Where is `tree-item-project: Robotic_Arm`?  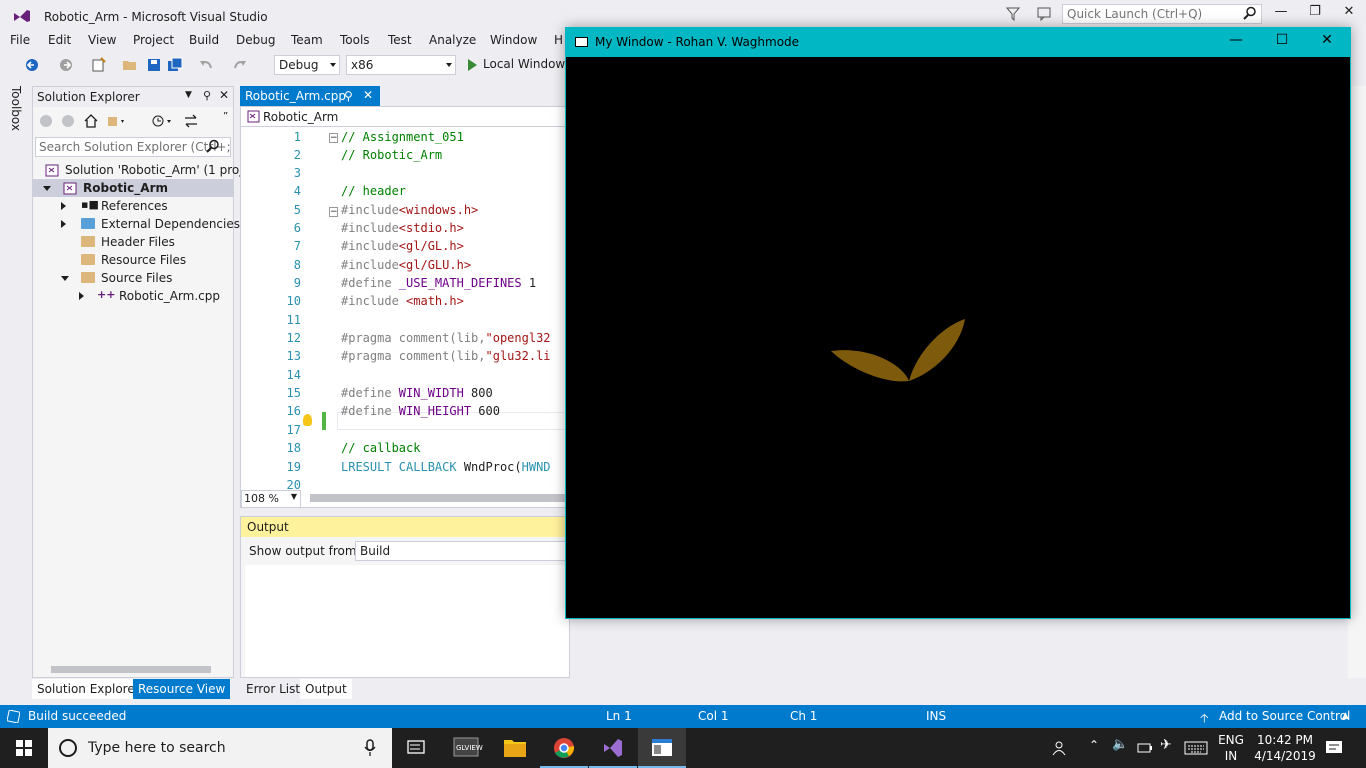
tree-item-project: Robotic_Arm is located at coordinates (133, 188).